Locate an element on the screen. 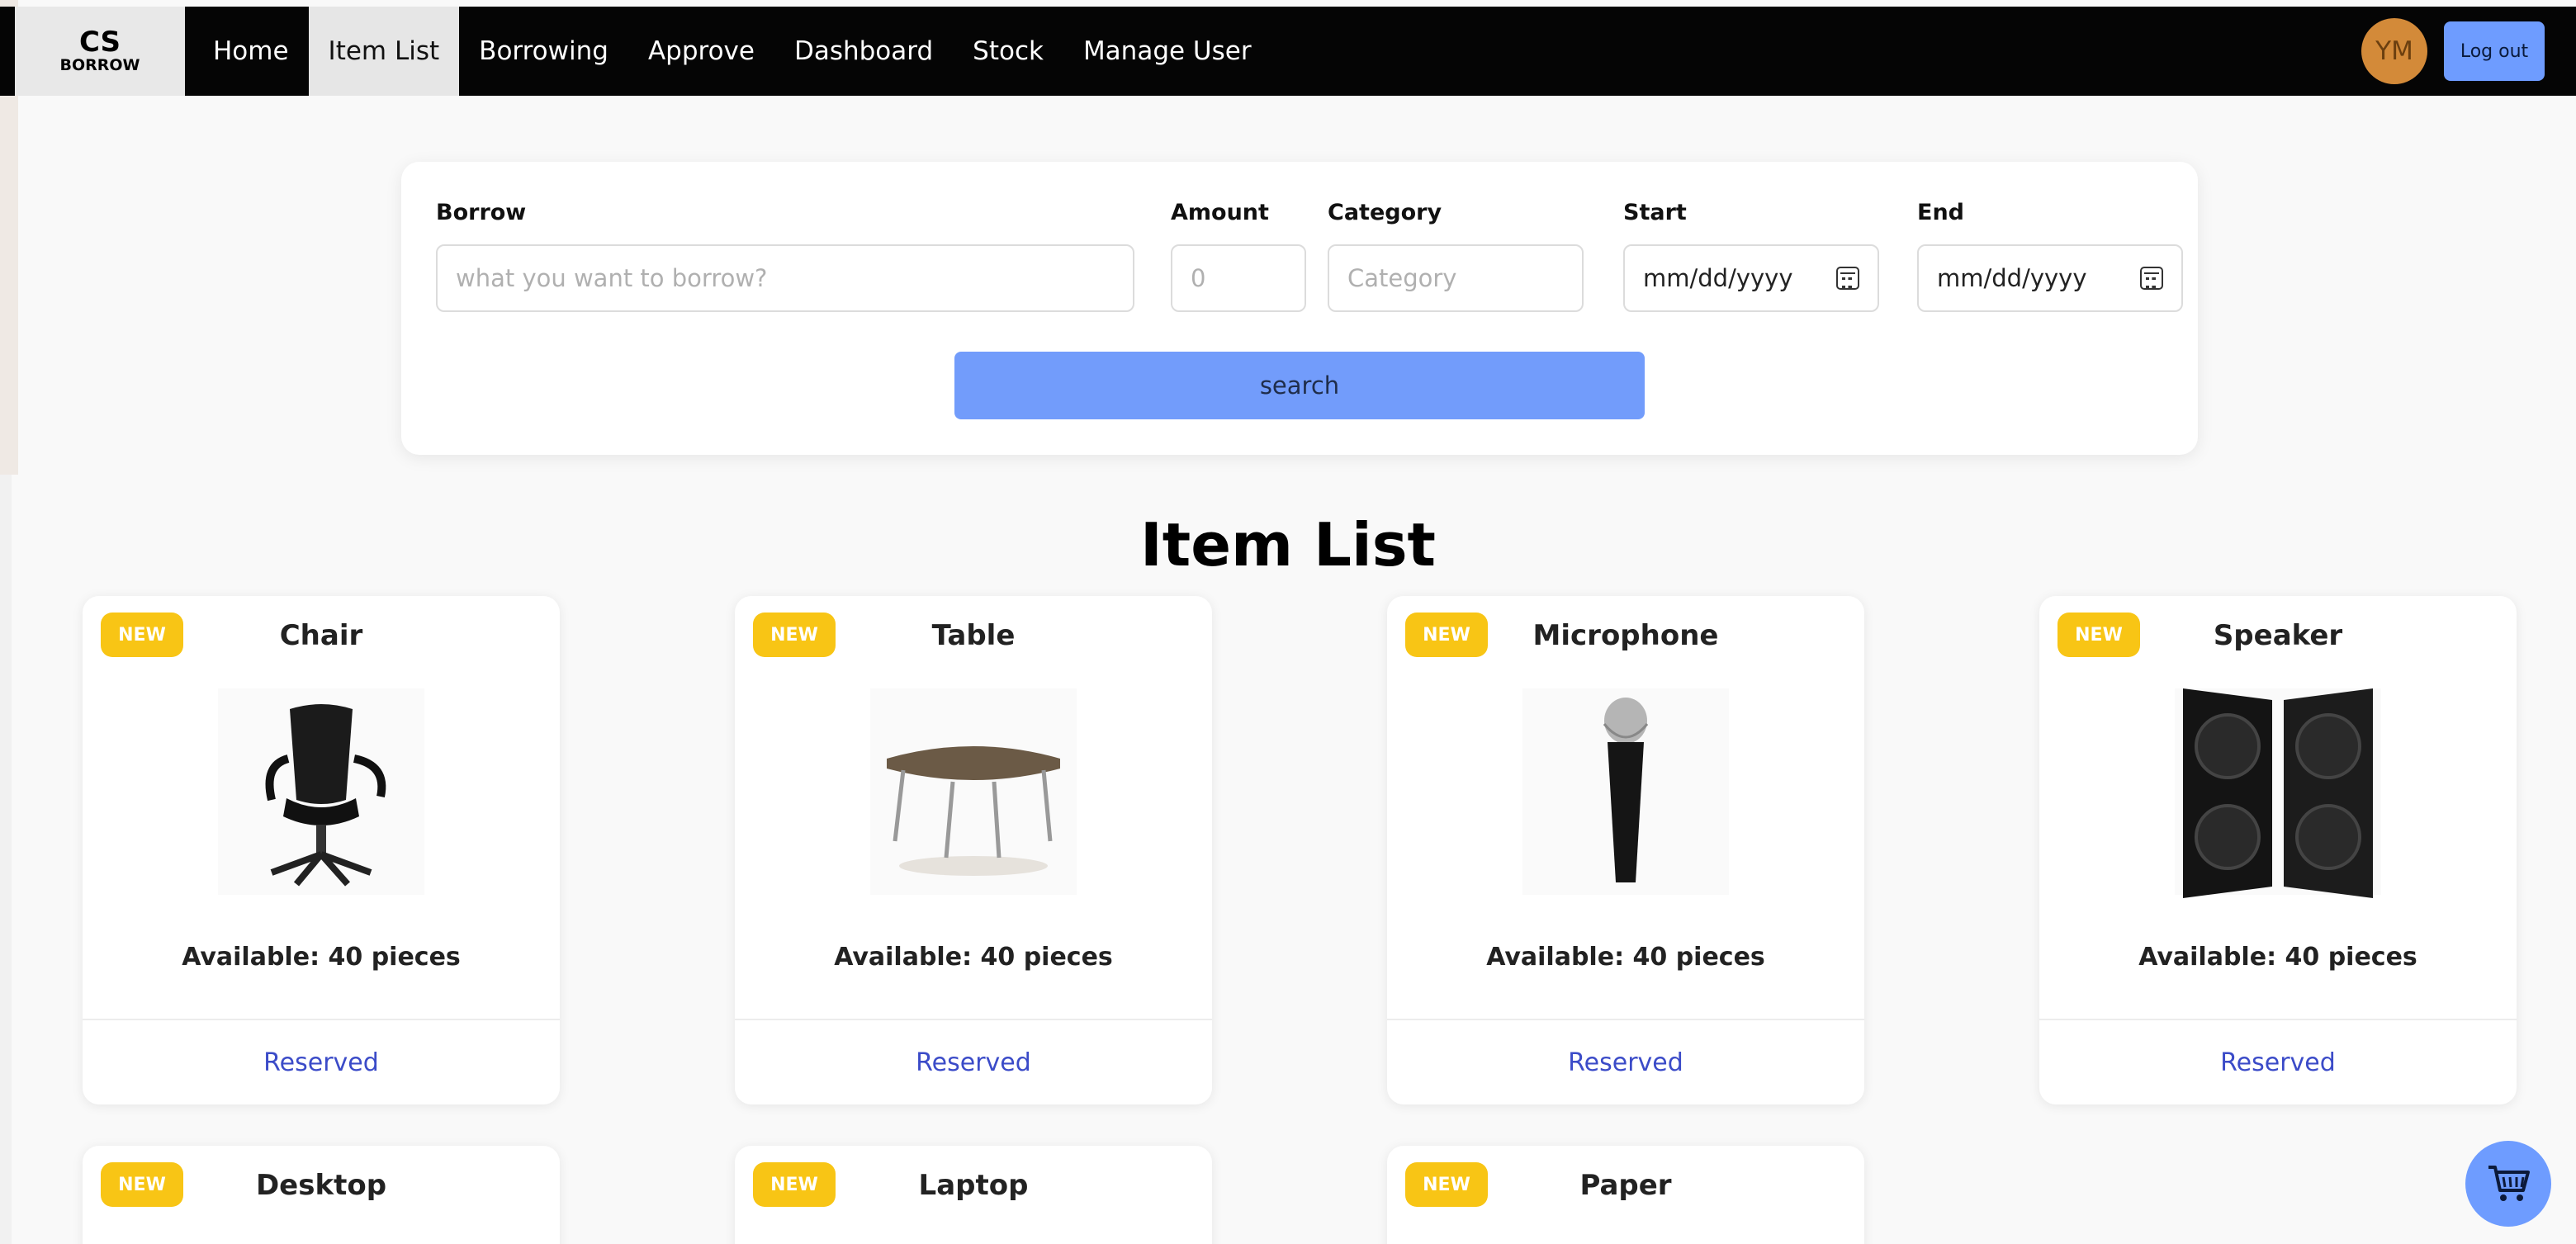 This screenshot has width=2576, height=1244. end-date-input: mm/dd/yyyy is located at coordinates (2050, 278).